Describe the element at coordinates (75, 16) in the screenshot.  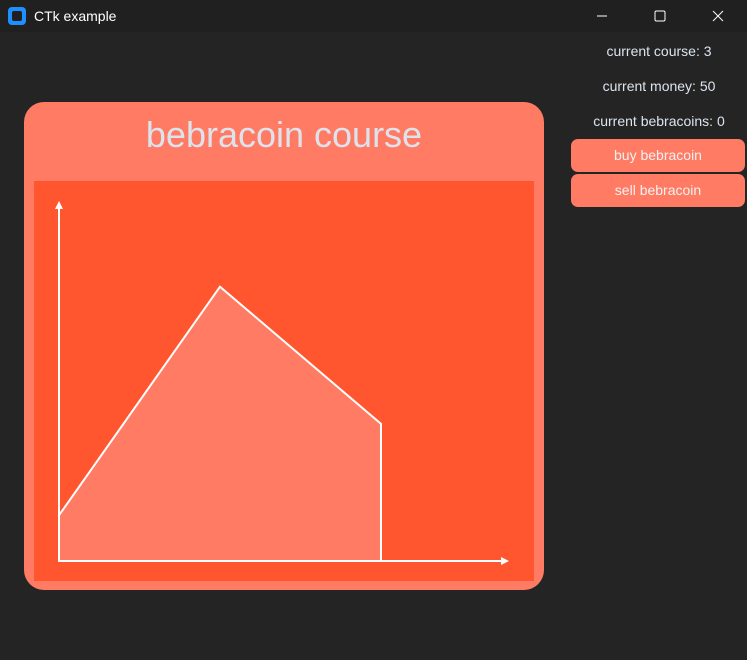
I see `window-title: CTk example` at that location.